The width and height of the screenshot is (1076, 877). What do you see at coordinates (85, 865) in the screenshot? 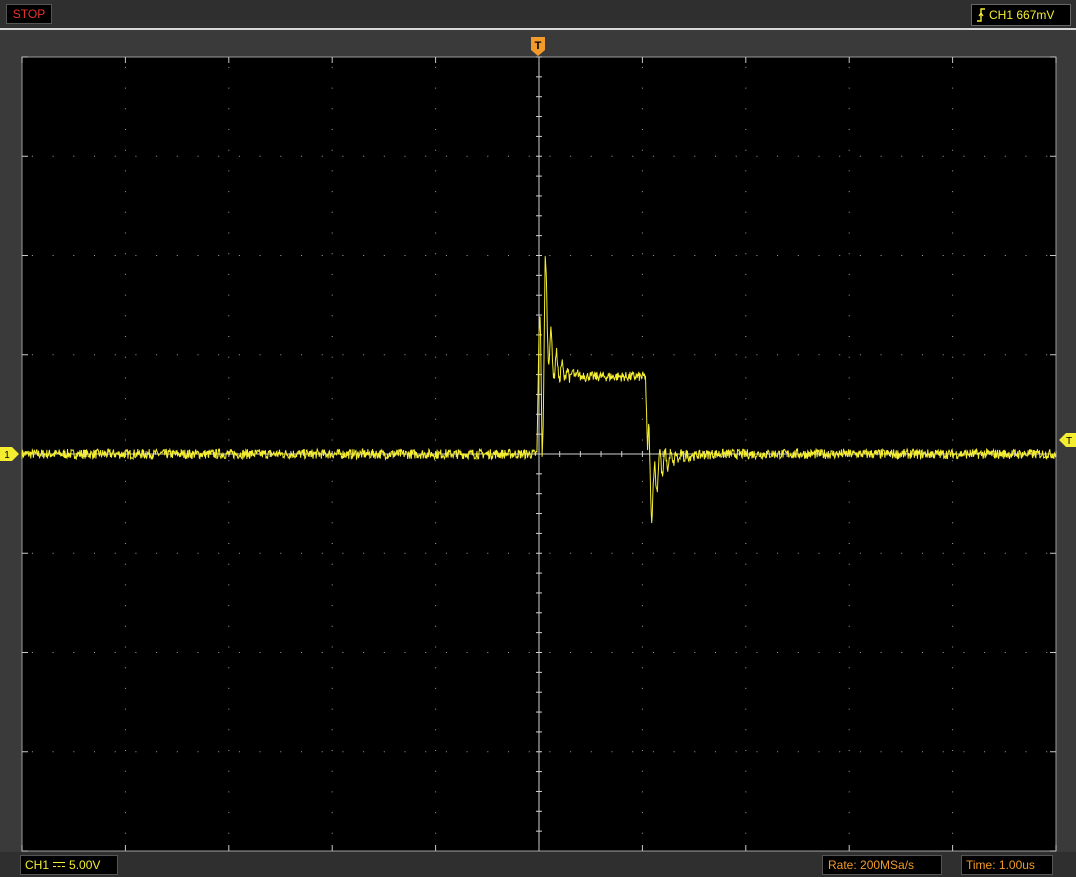
I see `volts-per-div: 5.00V` at bounding box center [85, 865].